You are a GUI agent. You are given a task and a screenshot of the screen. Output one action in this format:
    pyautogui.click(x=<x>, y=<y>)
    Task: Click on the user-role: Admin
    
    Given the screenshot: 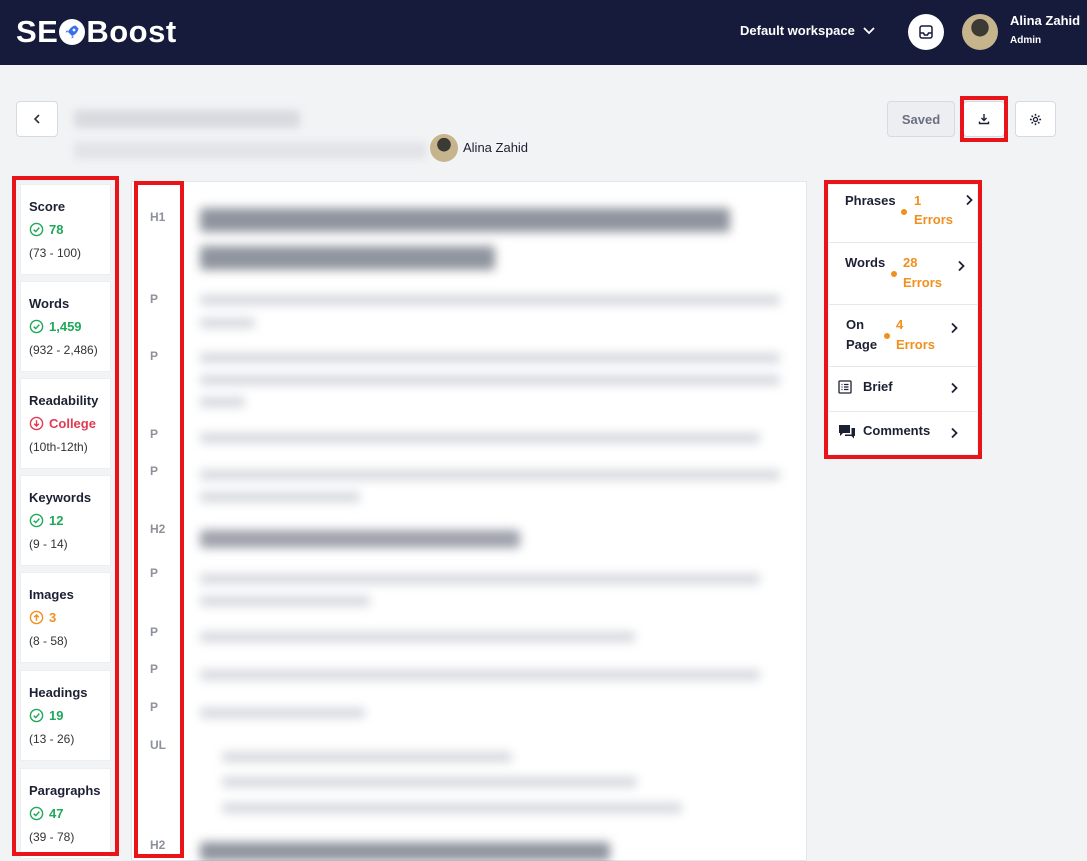 What is the action you would take?
    pyautogui.click(x=1026, y=40)
    